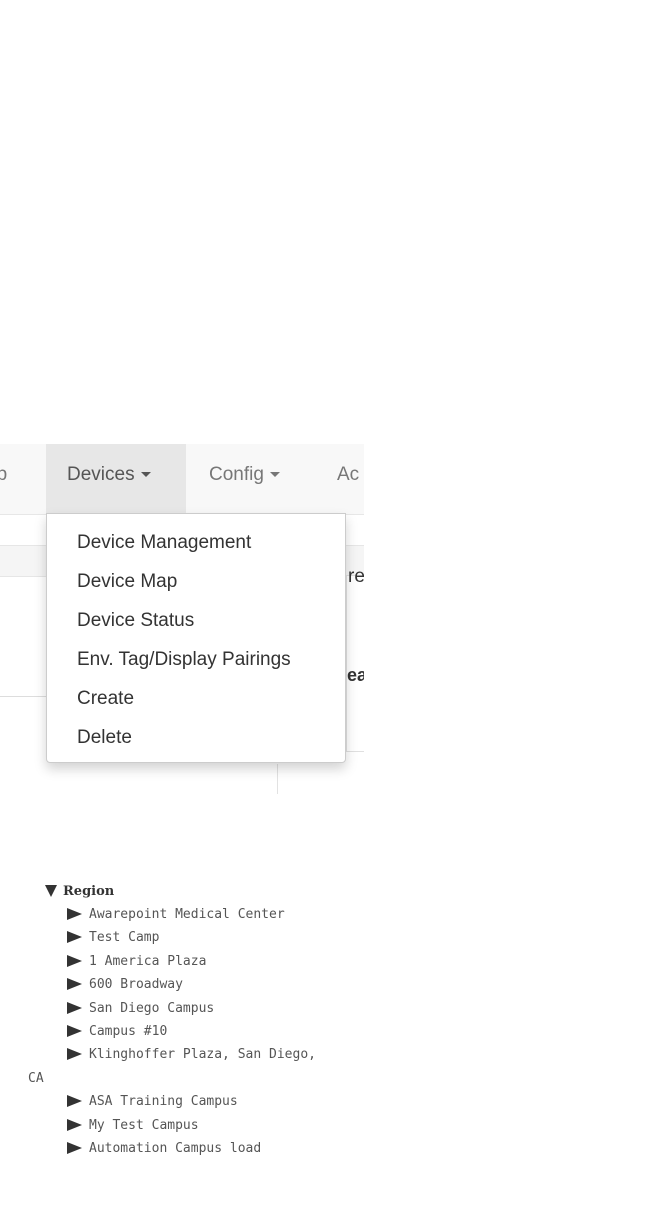 The image size is (662, 1215). I want to click on tree-node: 600 Broadway, so click(190, 984).